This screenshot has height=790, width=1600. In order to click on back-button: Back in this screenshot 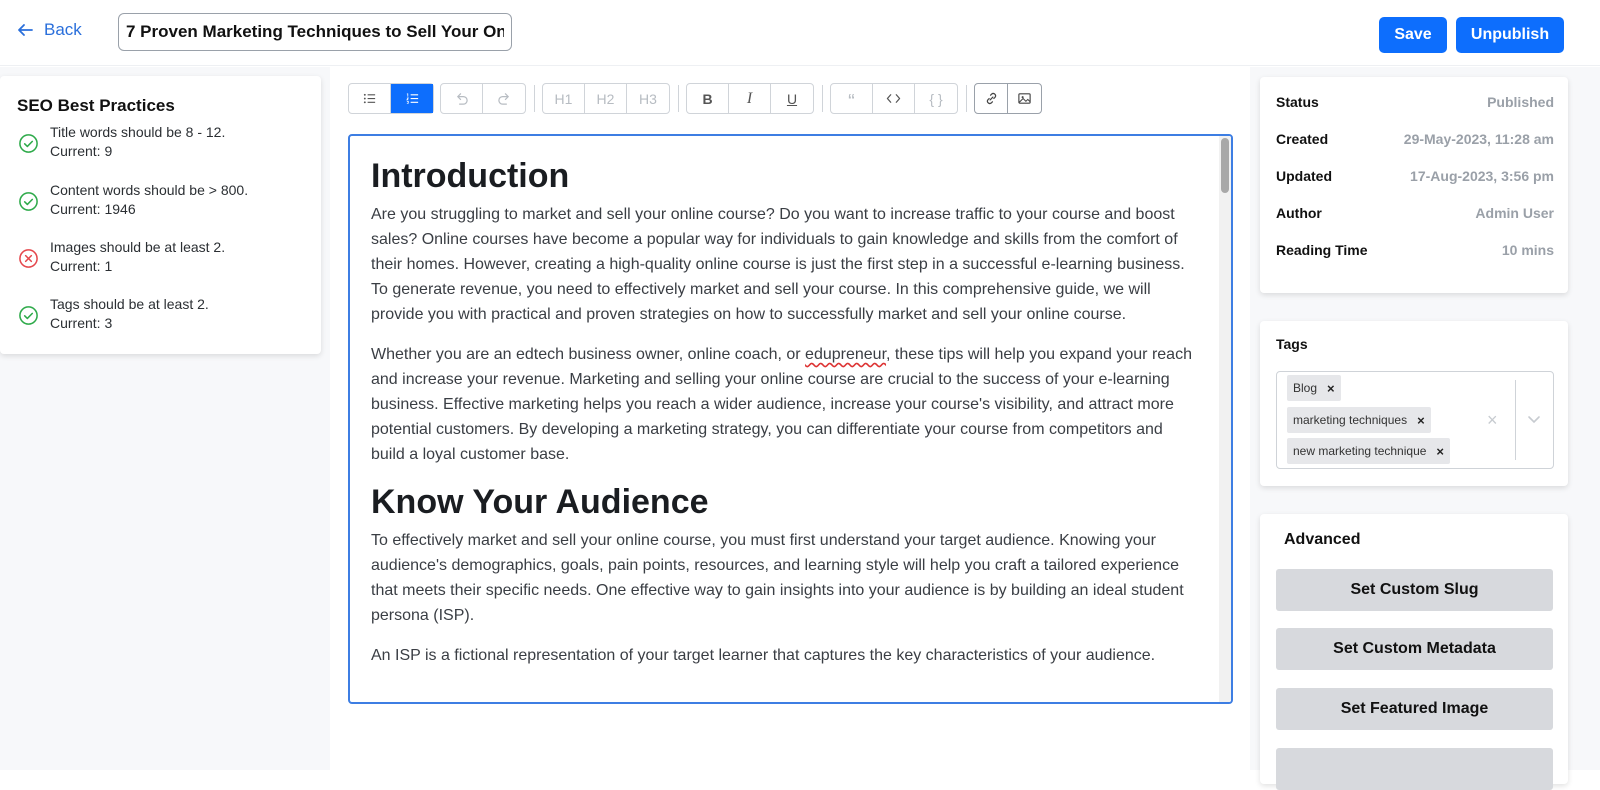, I will do `click(49, 30)`.